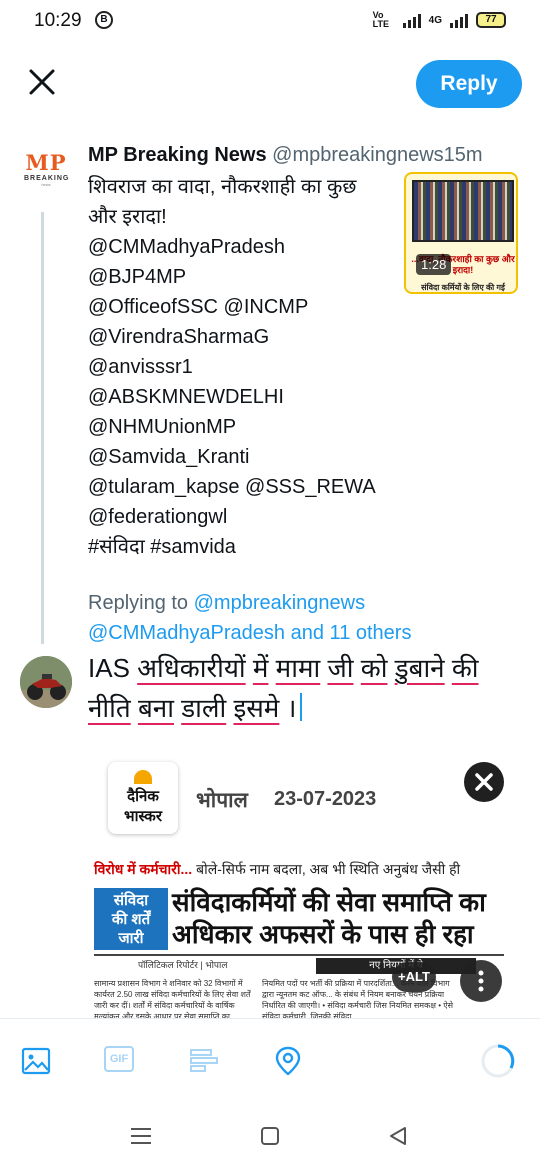 The height and width of the screenshot is (1170, 540). What do you see at coordinates (42, 428) in the screenshot?
I see `thread-line` at bounding box center [42, 428].